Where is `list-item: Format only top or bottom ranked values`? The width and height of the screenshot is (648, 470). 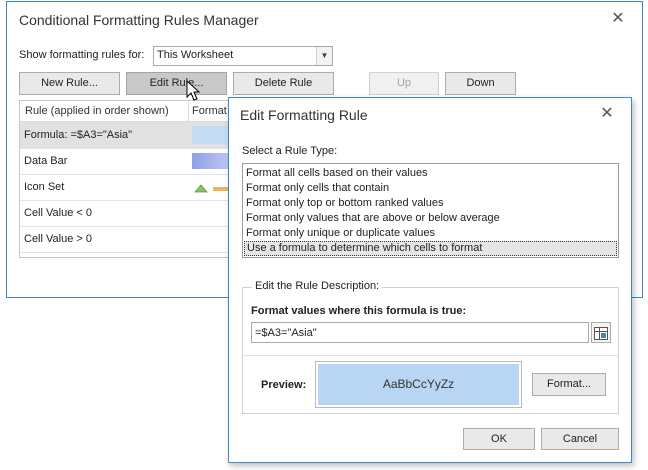
list-item: Format only top or bottom ranked values is located at coordinates (344, 203).